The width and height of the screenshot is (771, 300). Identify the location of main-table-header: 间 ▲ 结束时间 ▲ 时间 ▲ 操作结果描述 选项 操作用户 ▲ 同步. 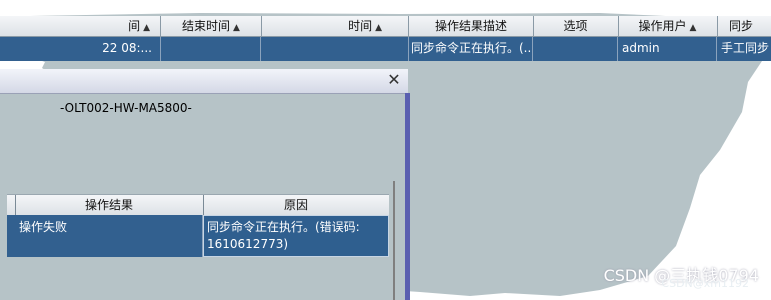
(385, 26).